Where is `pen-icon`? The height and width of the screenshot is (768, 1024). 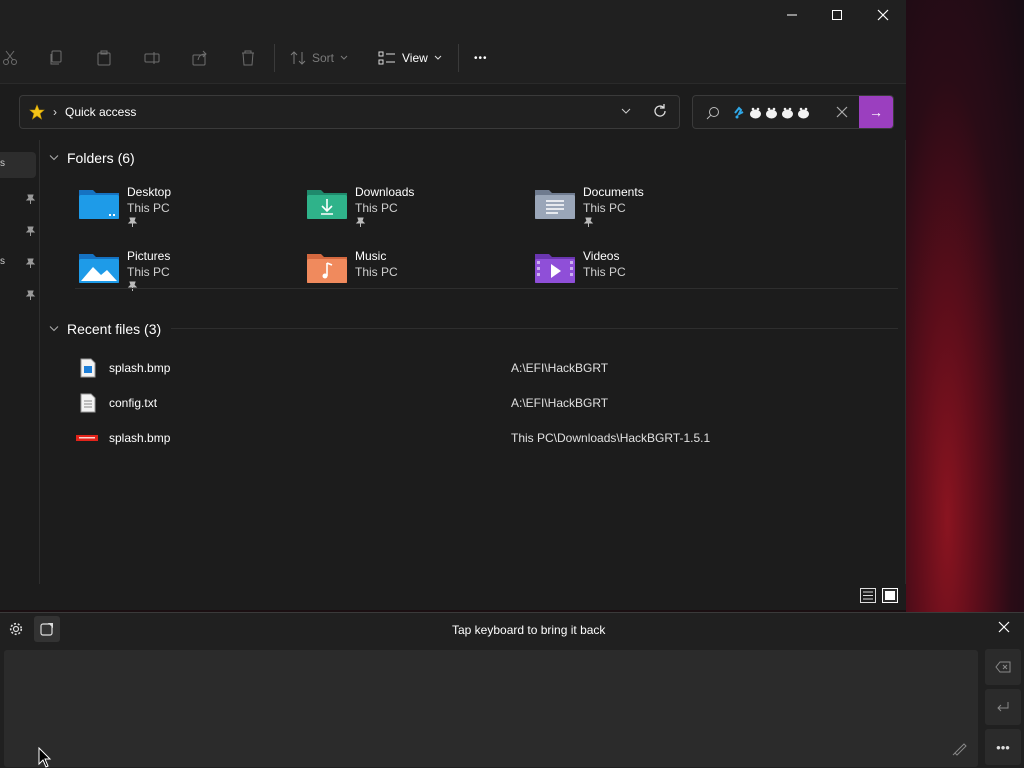 pen-icon is located at coordinates (959, 749).